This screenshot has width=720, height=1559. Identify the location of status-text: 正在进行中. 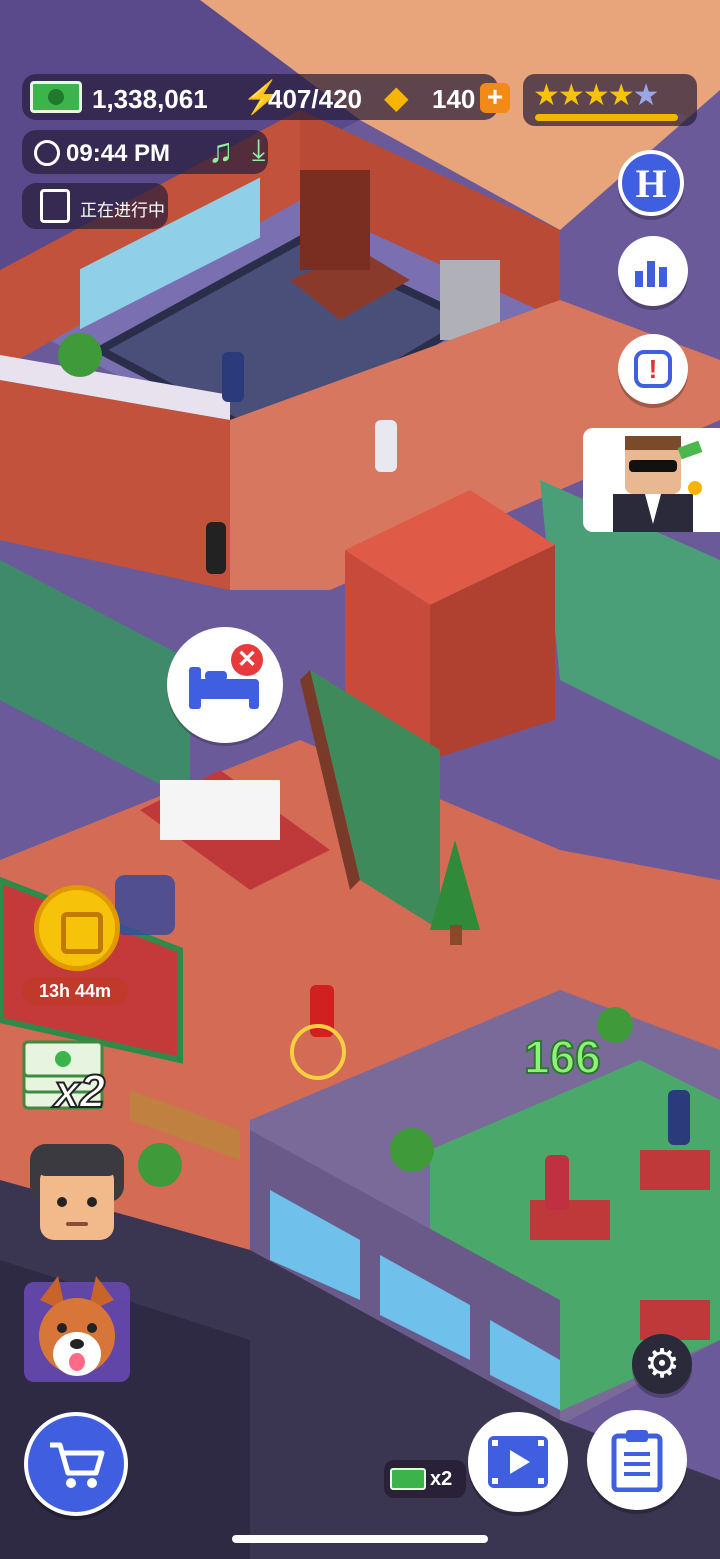
(122, 210).